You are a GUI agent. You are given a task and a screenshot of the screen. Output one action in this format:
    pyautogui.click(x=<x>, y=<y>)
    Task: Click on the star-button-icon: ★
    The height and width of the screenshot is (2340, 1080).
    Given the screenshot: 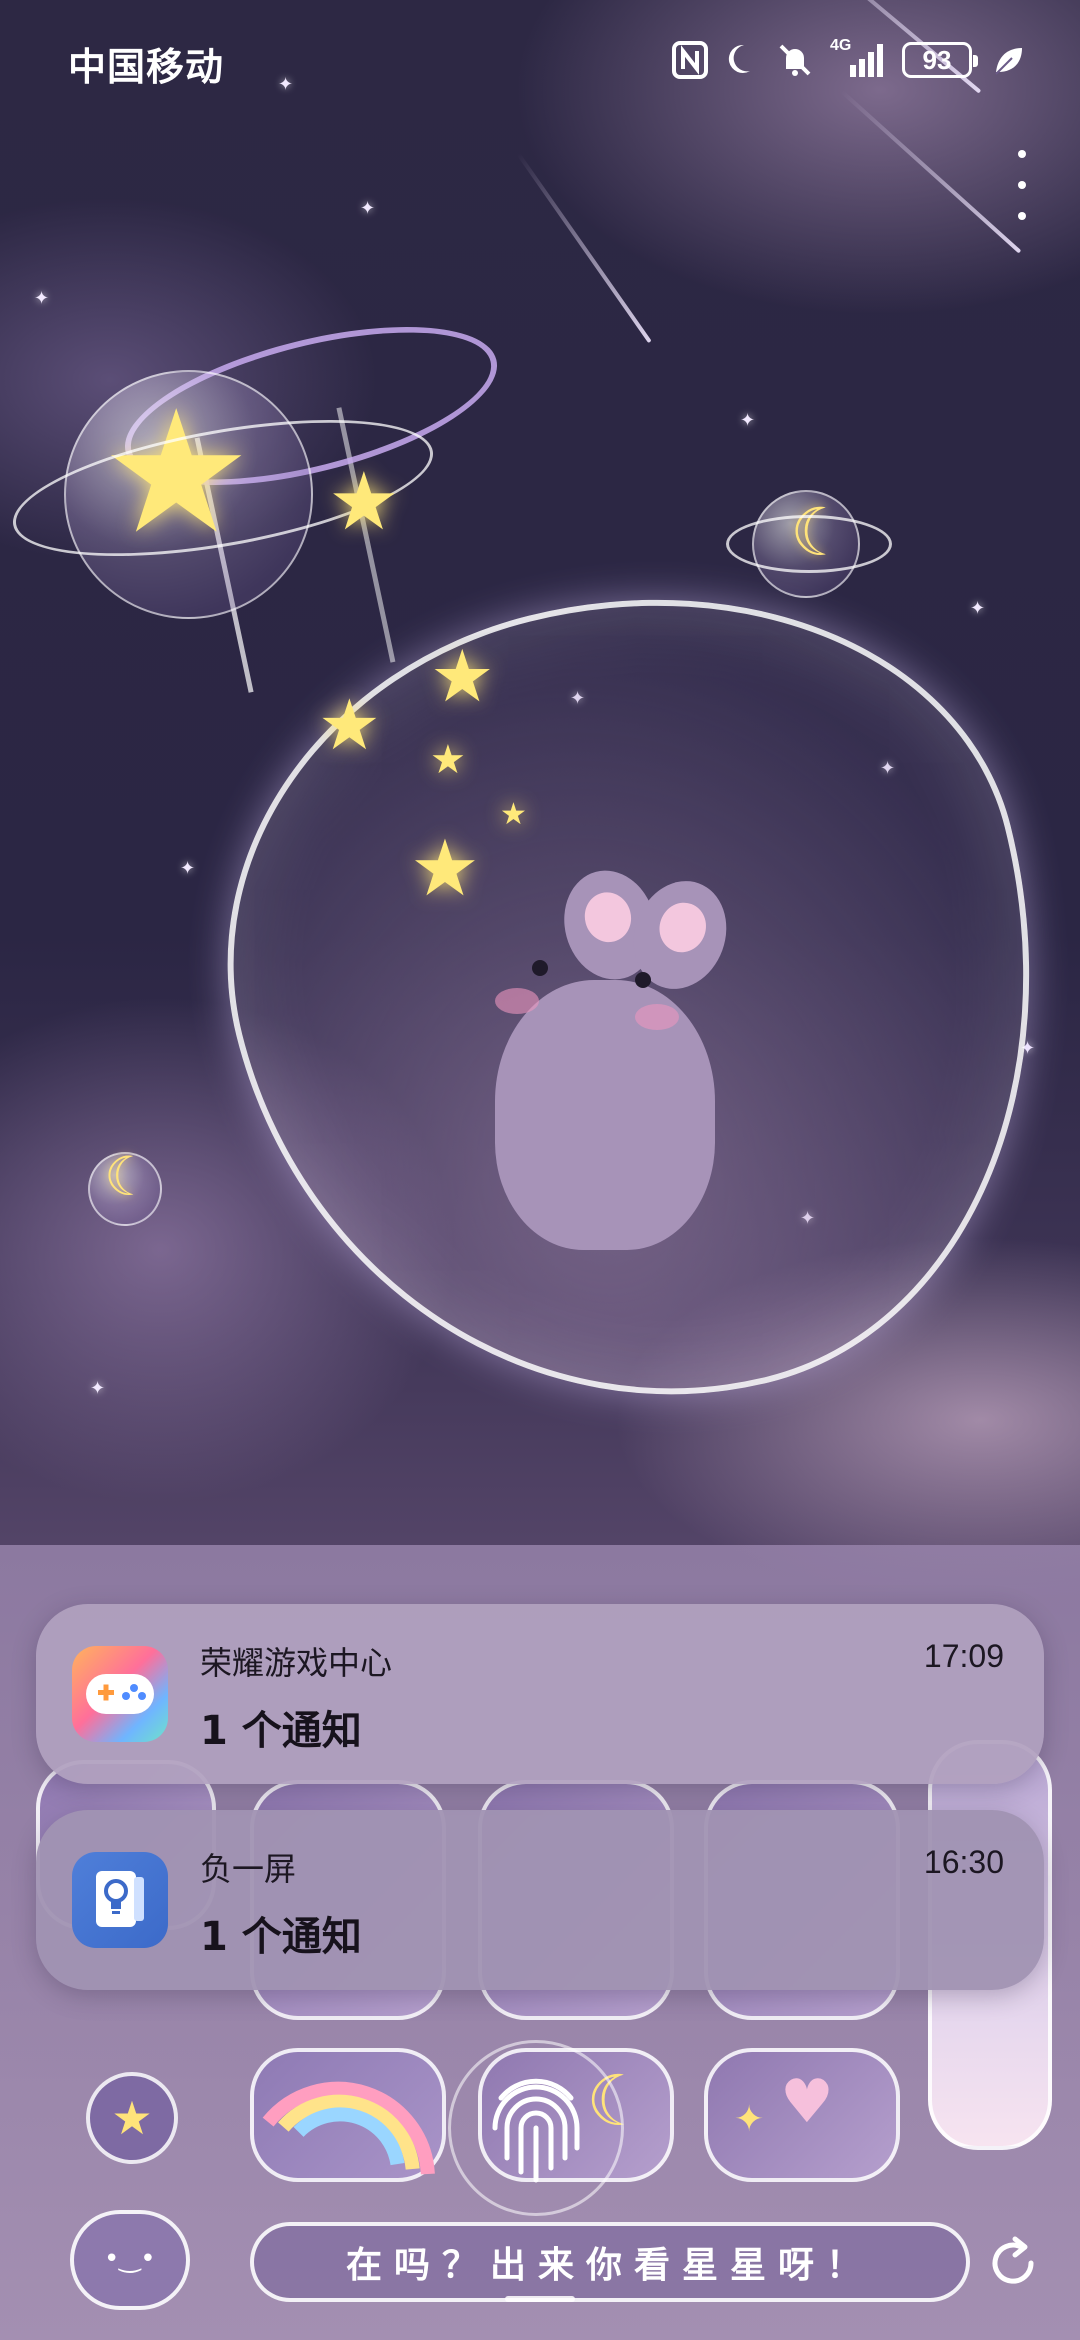 What is the action you would take?
    pyautogui.click(x=132, y=2118)
    